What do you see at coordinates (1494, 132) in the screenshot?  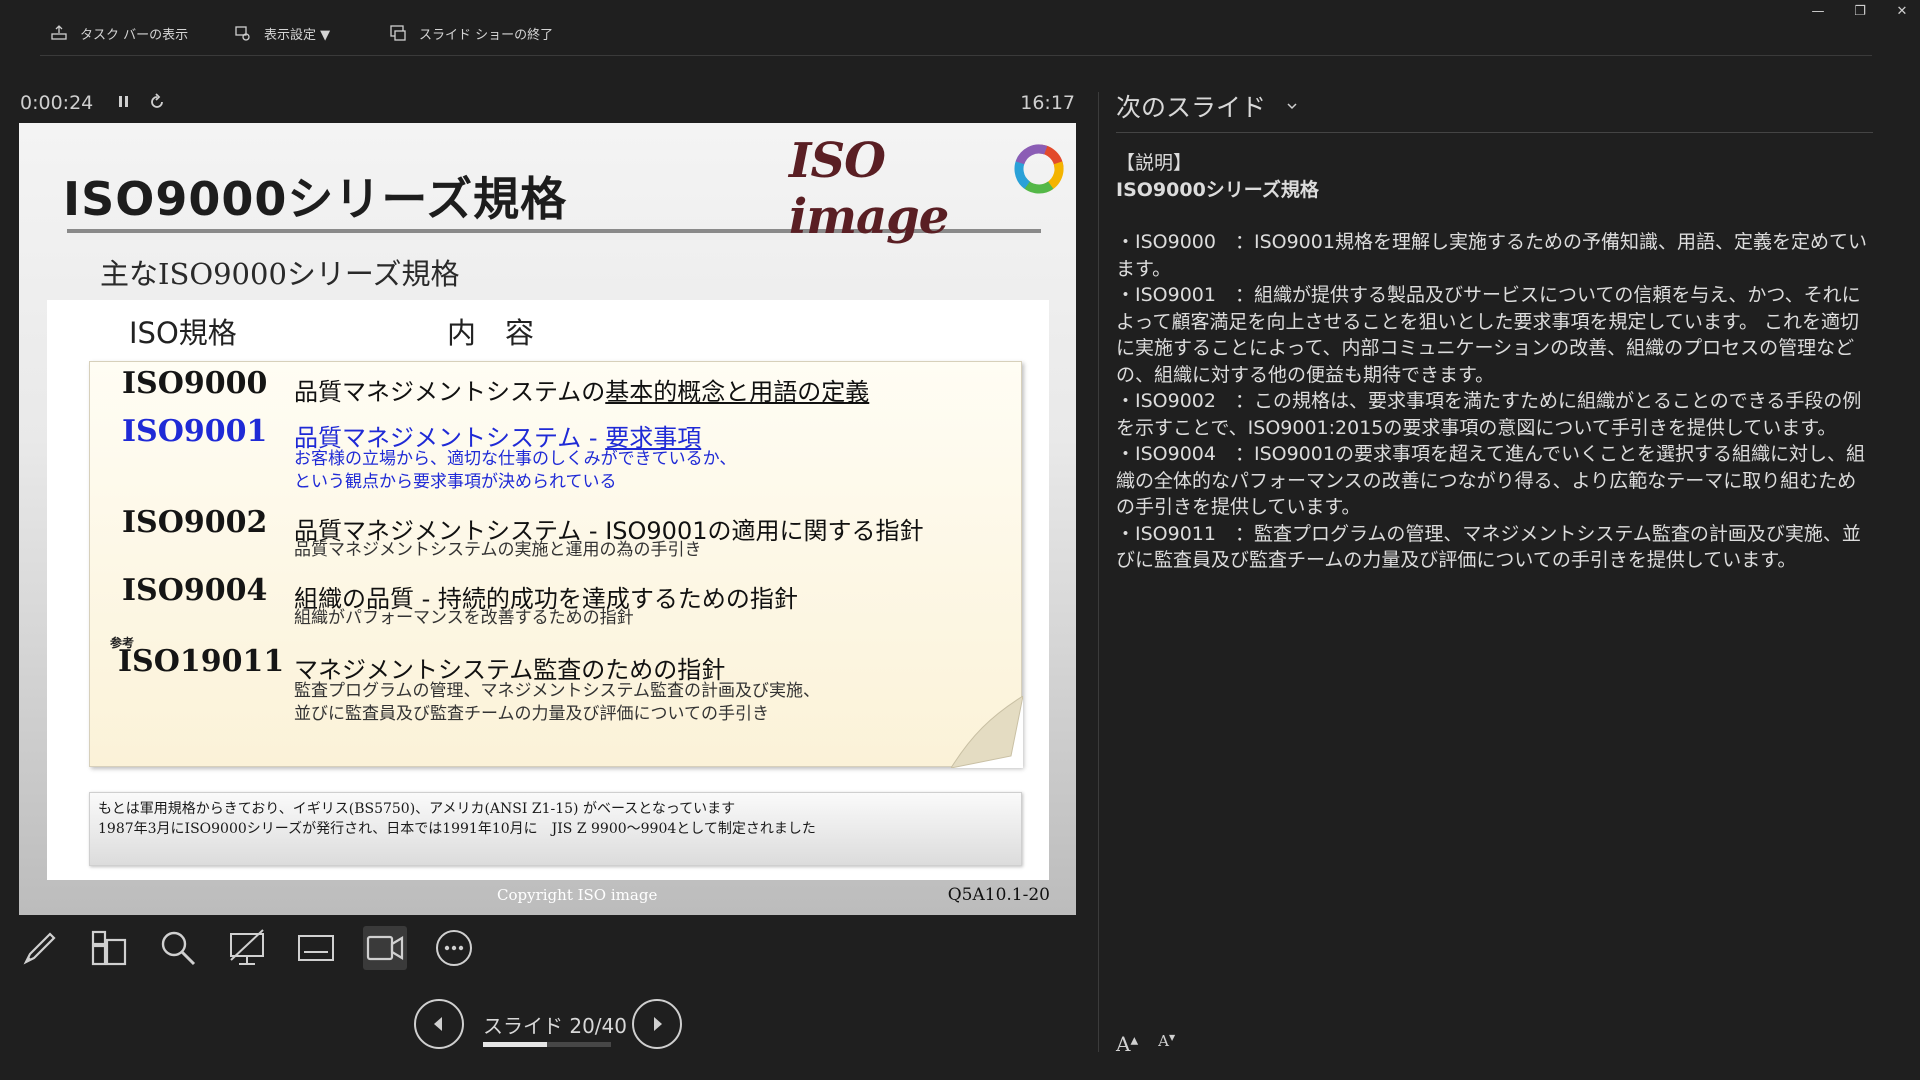 I see `next-slide-divider` at bounding box center [1494, 132].